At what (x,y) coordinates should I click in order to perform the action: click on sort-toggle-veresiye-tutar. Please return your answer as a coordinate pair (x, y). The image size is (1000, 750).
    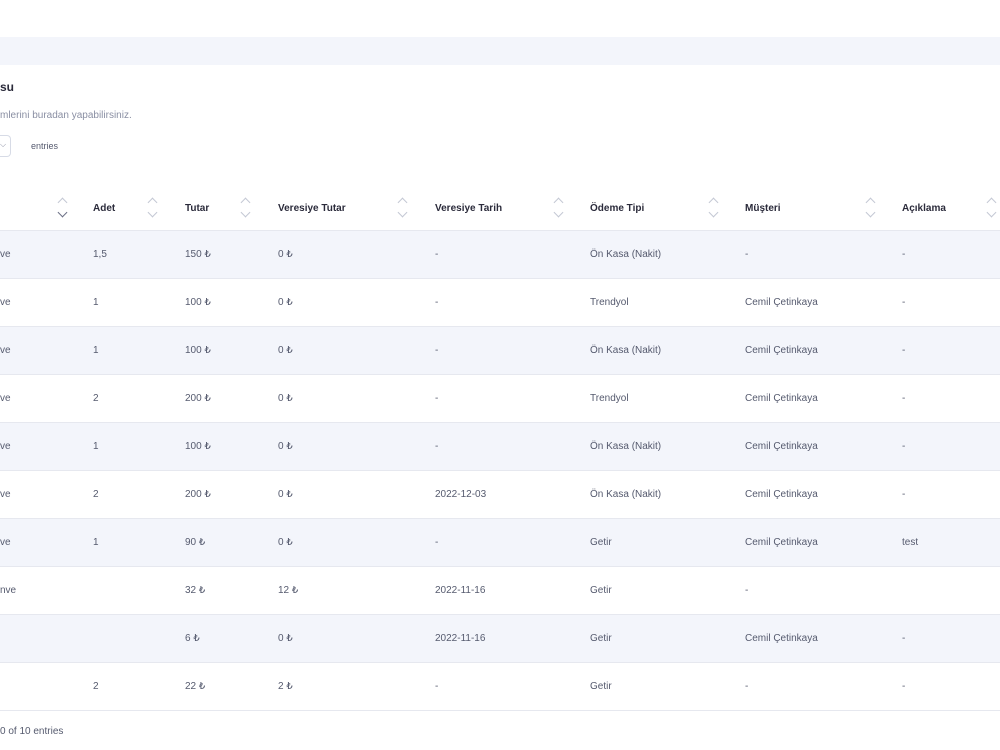
    Looking at the image, I should click on (403, 209).